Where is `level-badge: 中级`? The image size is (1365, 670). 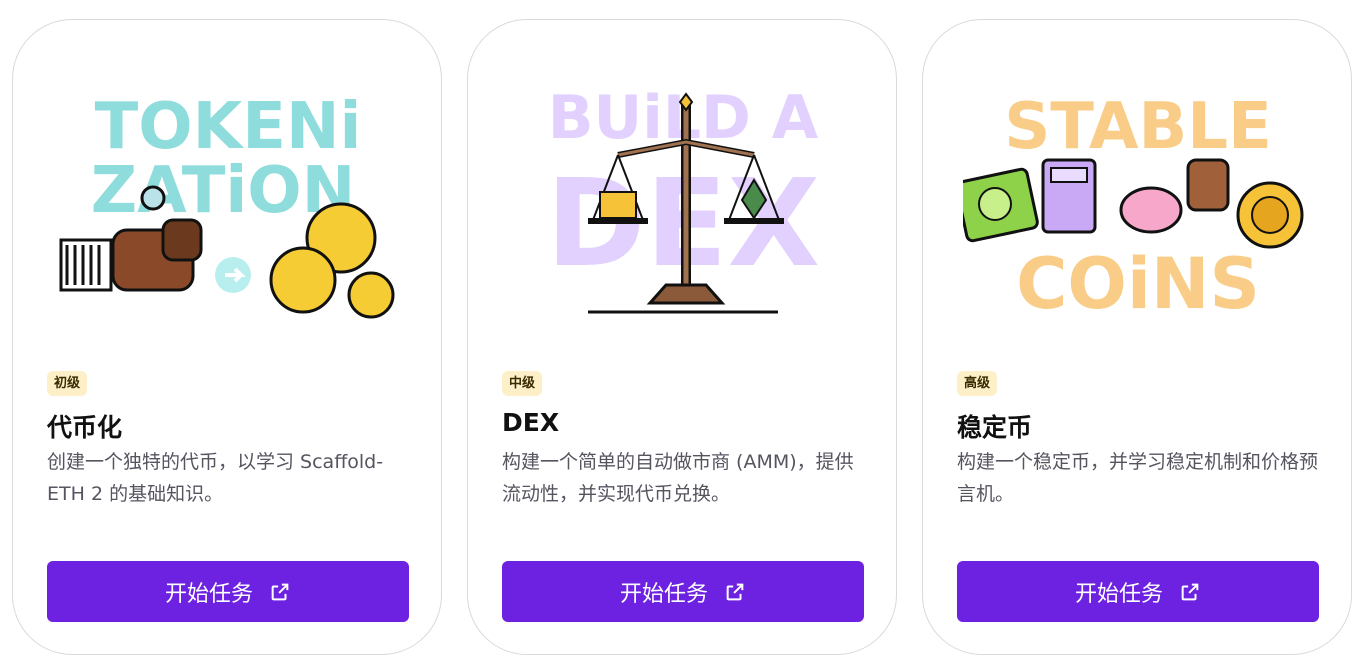
level-badge: 中级 is located at coordinates (522, 383).